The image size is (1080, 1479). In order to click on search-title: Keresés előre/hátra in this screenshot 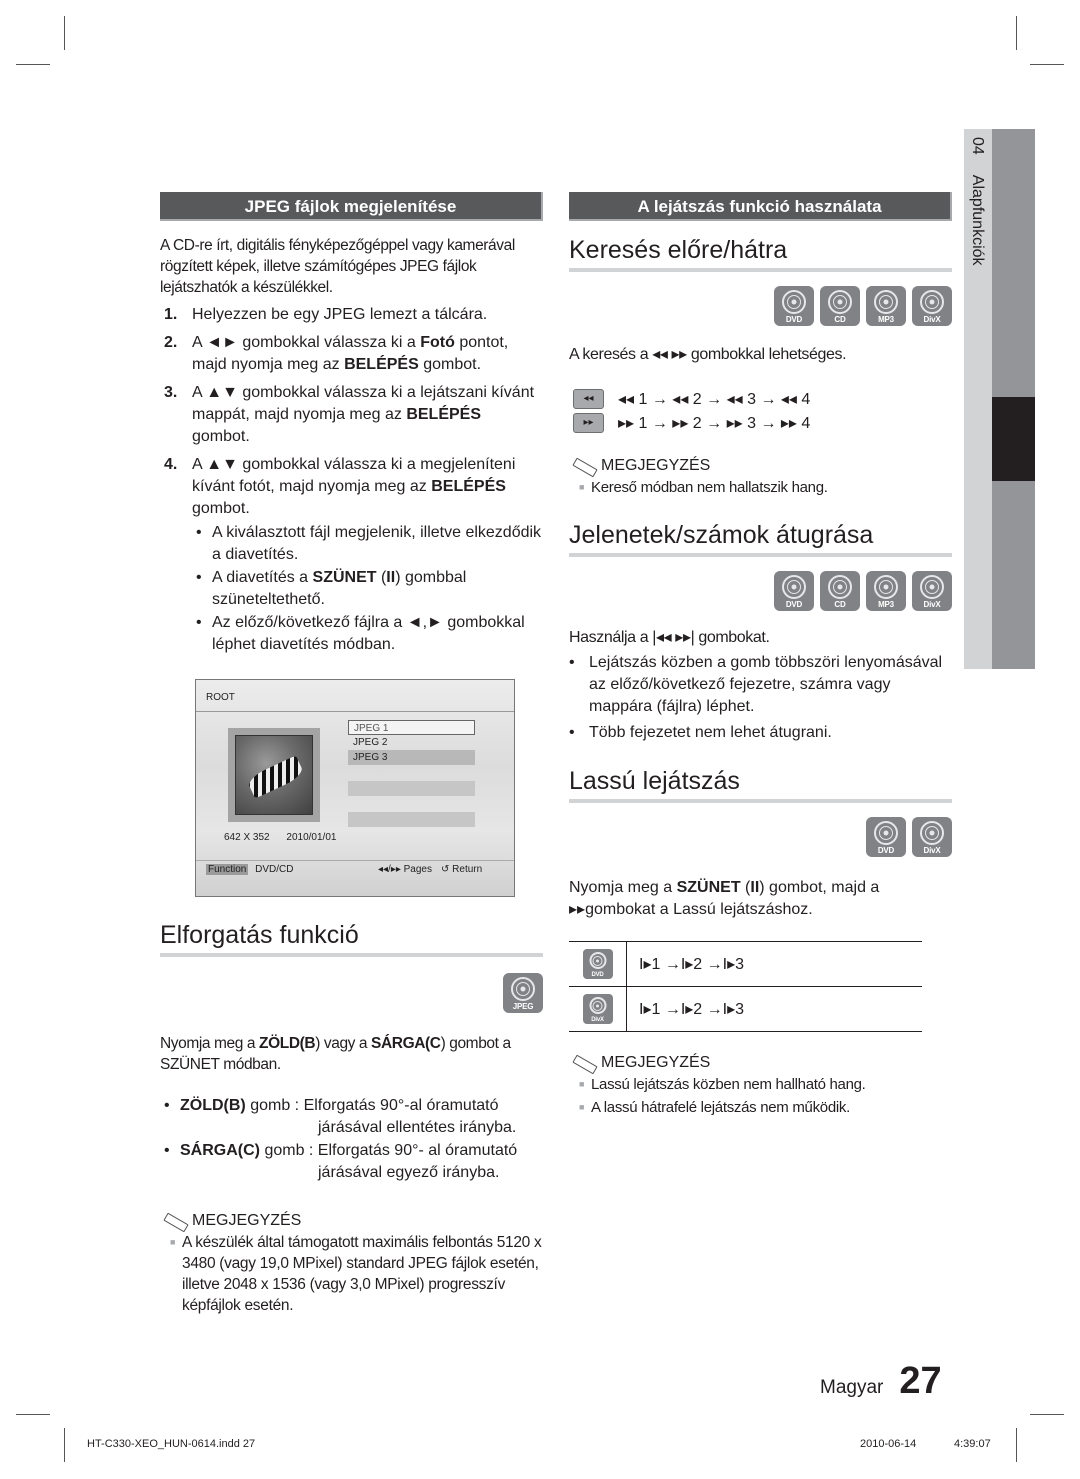, I will do `click(760, 253)`.